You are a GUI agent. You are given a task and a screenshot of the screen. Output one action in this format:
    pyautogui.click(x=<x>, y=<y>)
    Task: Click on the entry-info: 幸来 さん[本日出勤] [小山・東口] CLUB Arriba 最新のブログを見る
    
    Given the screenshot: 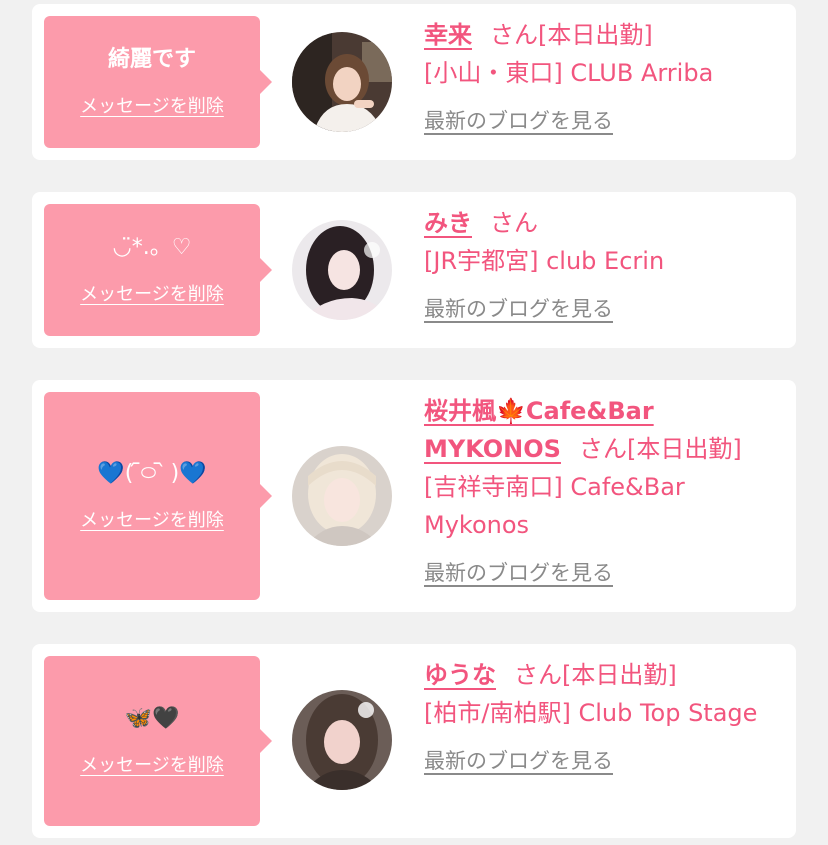 What is the action you would take?
    pyautogui.click(x=604, y=78)
    